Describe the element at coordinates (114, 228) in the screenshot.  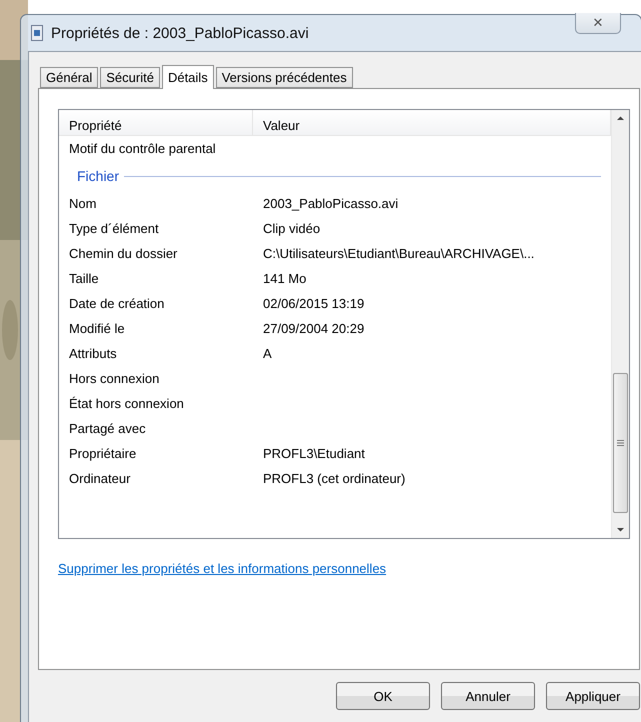
I see `property-cell-text: Type d´élément` at that location.